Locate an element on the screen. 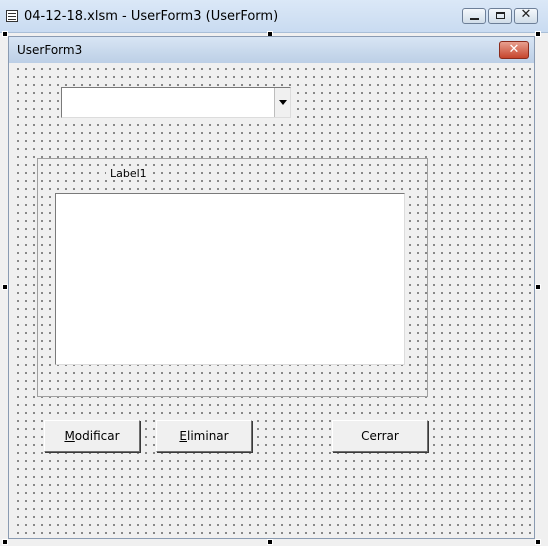  window-titlebar: 04-12-18.xlsm - UserForm3 (UserForm) ✕ is located at coordinates (274, 16).